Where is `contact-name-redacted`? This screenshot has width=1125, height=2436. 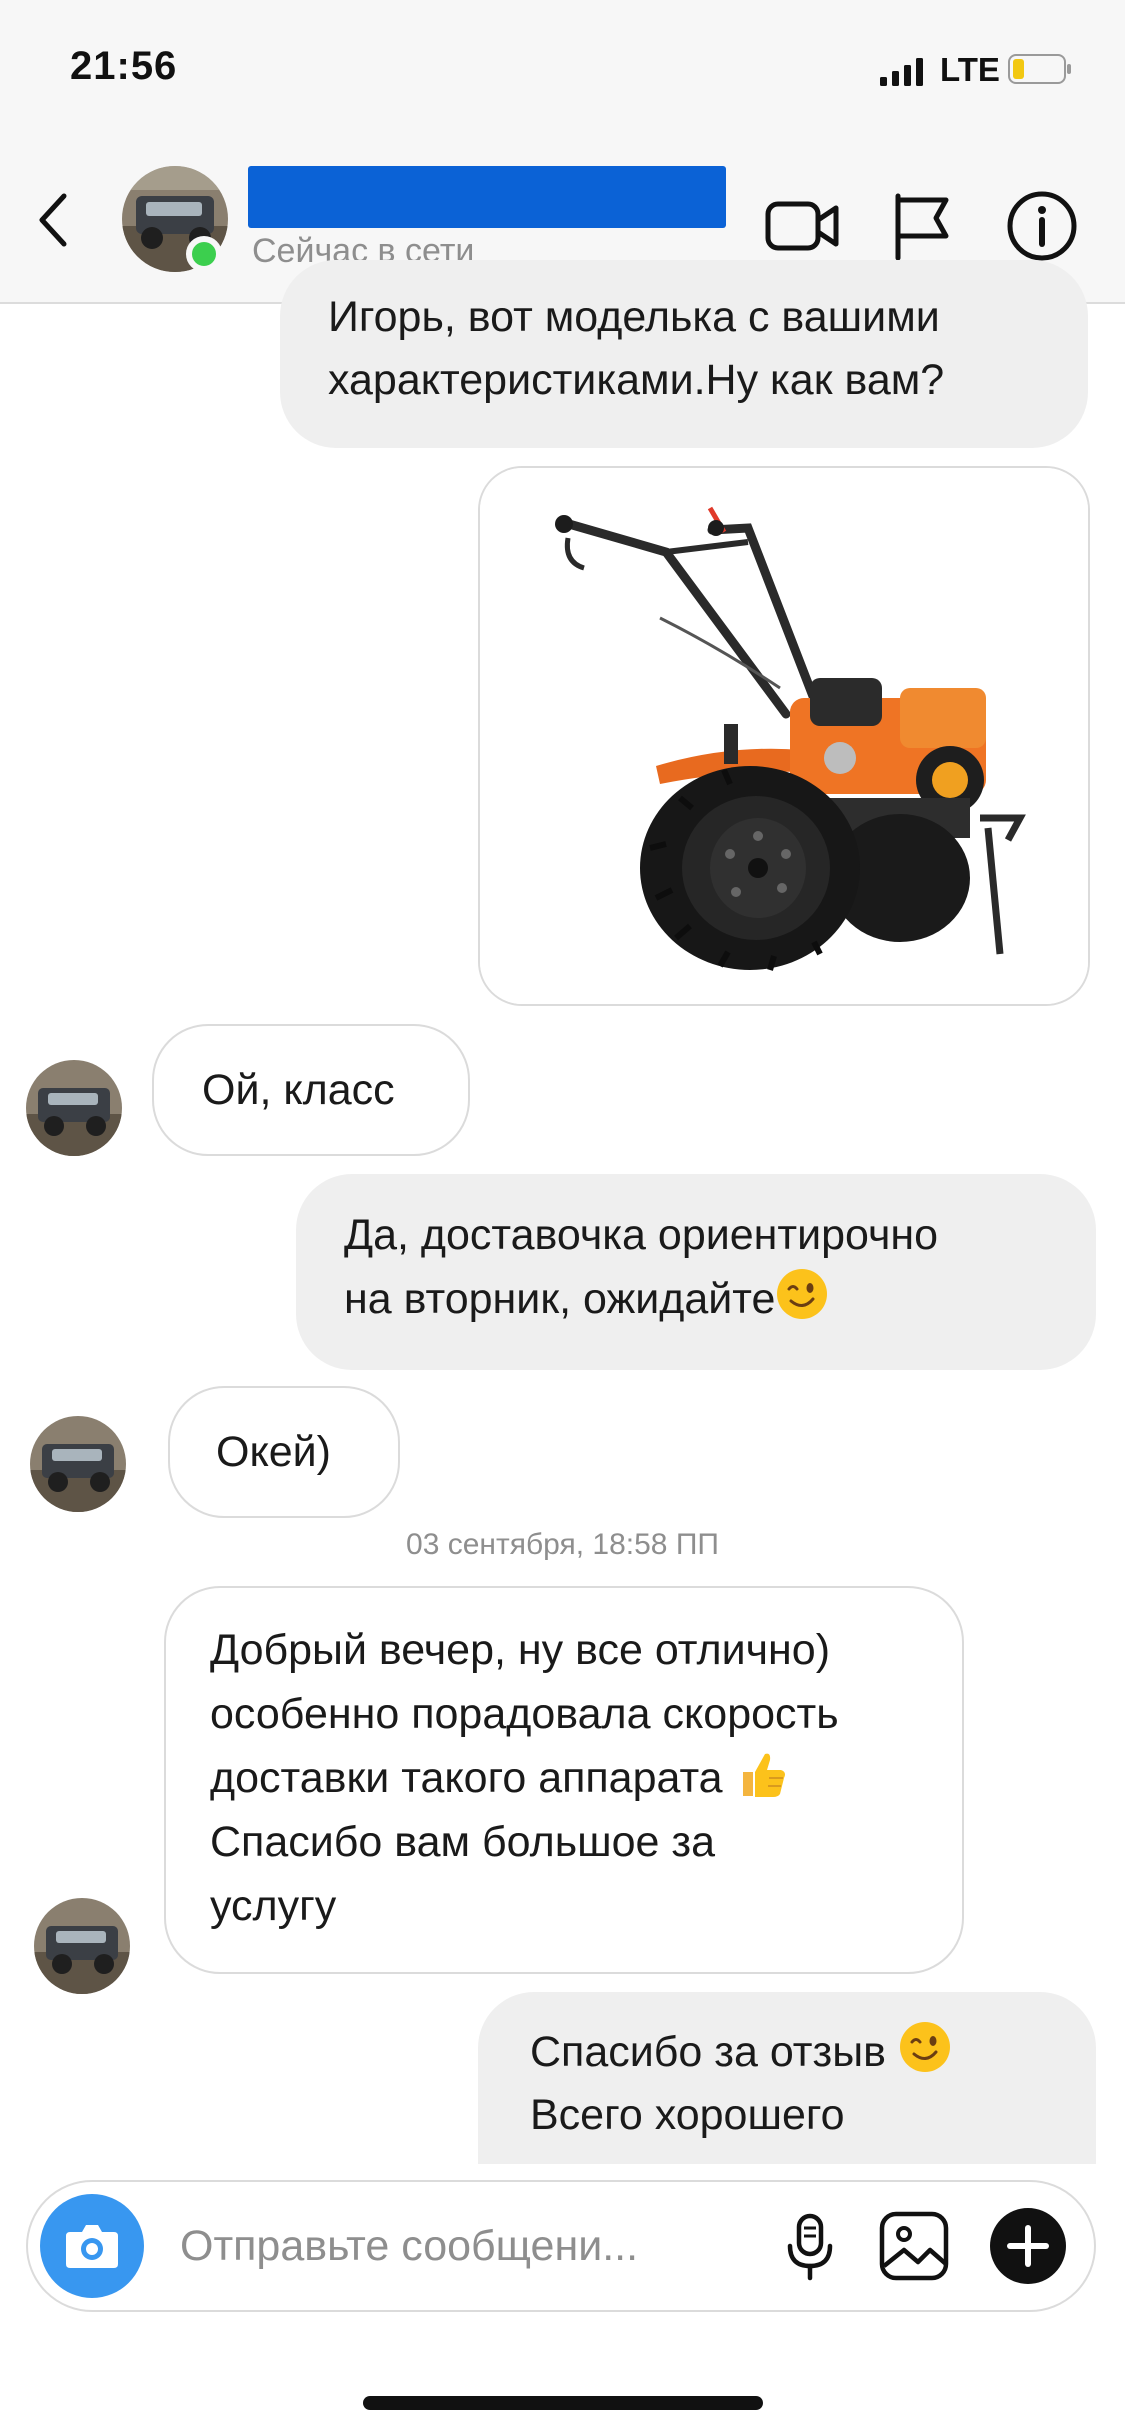
contact-name-redacted is located at coordinates (487, 197).